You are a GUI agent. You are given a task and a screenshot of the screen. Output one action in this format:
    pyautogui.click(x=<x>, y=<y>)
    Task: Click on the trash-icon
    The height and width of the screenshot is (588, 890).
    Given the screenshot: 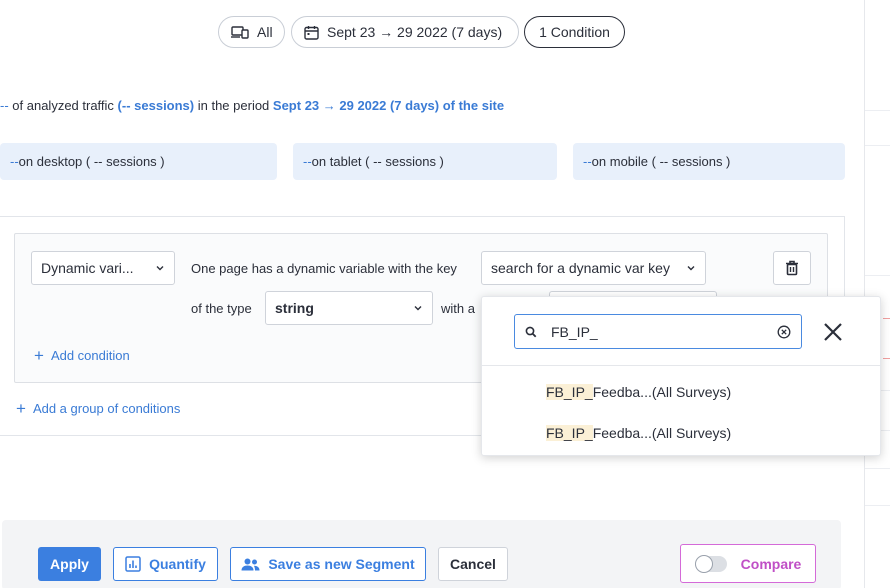 What is the action you would take?
    pyautogui.click(x=792, y=268)
    